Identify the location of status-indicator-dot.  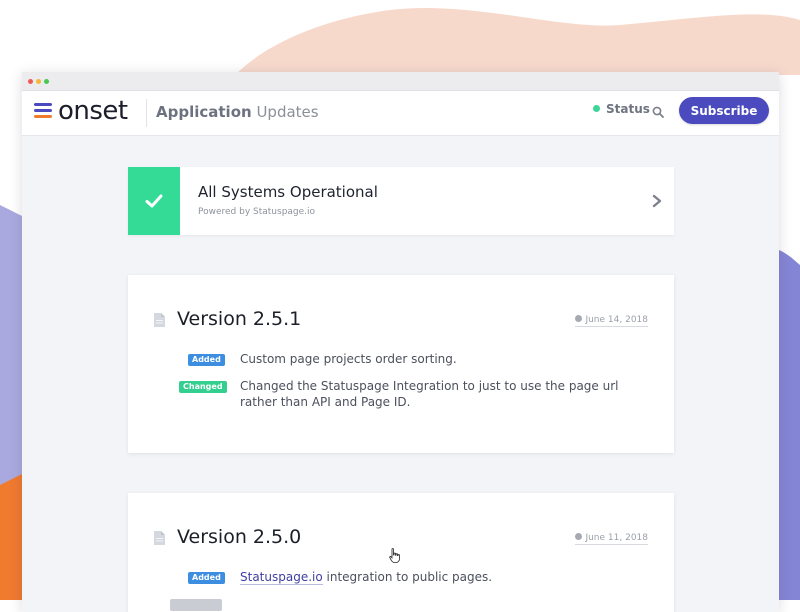
(596, 108).